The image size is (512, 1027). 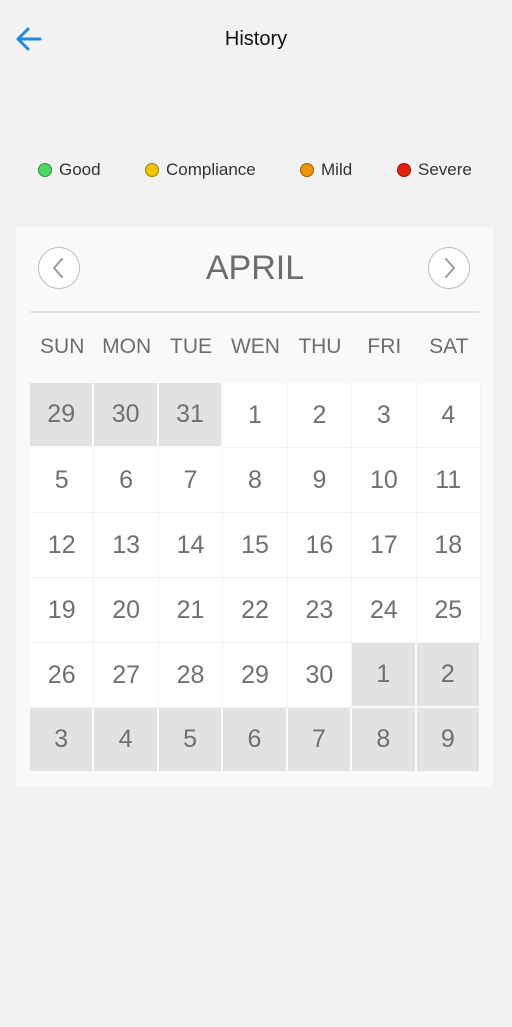 I want to click on good-dot-icon, so click(x=45, y=170).